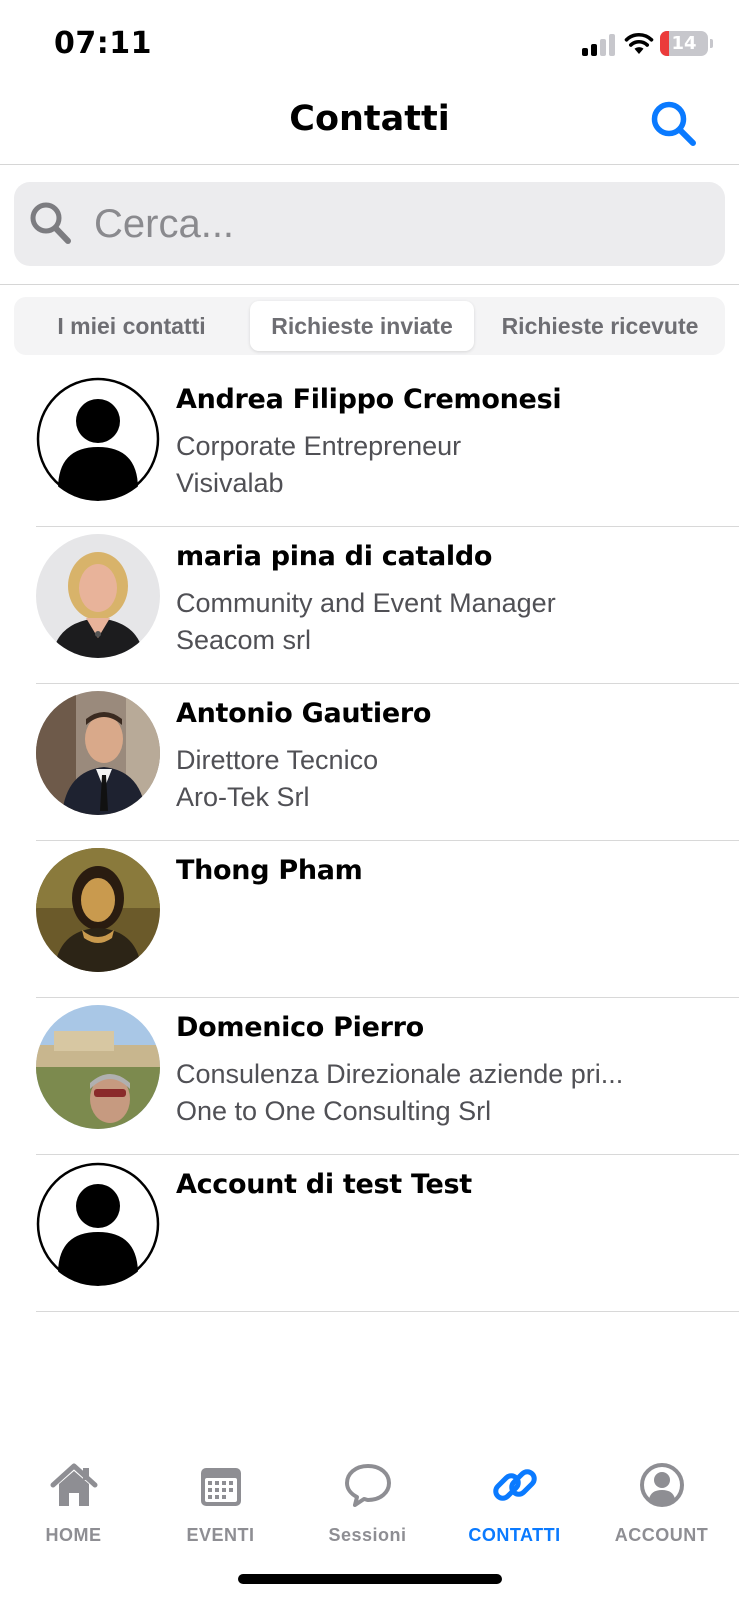 The width and height of the screenshot is (739, 1600). Describe the element at coordinates (369, 399) in the screenshot. I see `contact-name: Andrea Filippo Cremonesi` at that location.